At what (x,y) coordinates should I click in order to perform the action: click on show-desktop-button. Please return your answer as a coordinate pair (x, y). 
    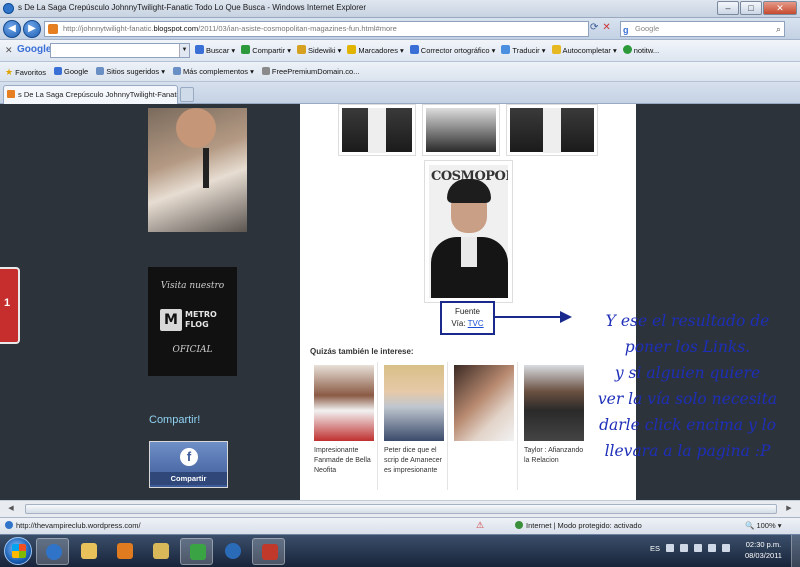
    Looking at the image, I should click on (795, 551).